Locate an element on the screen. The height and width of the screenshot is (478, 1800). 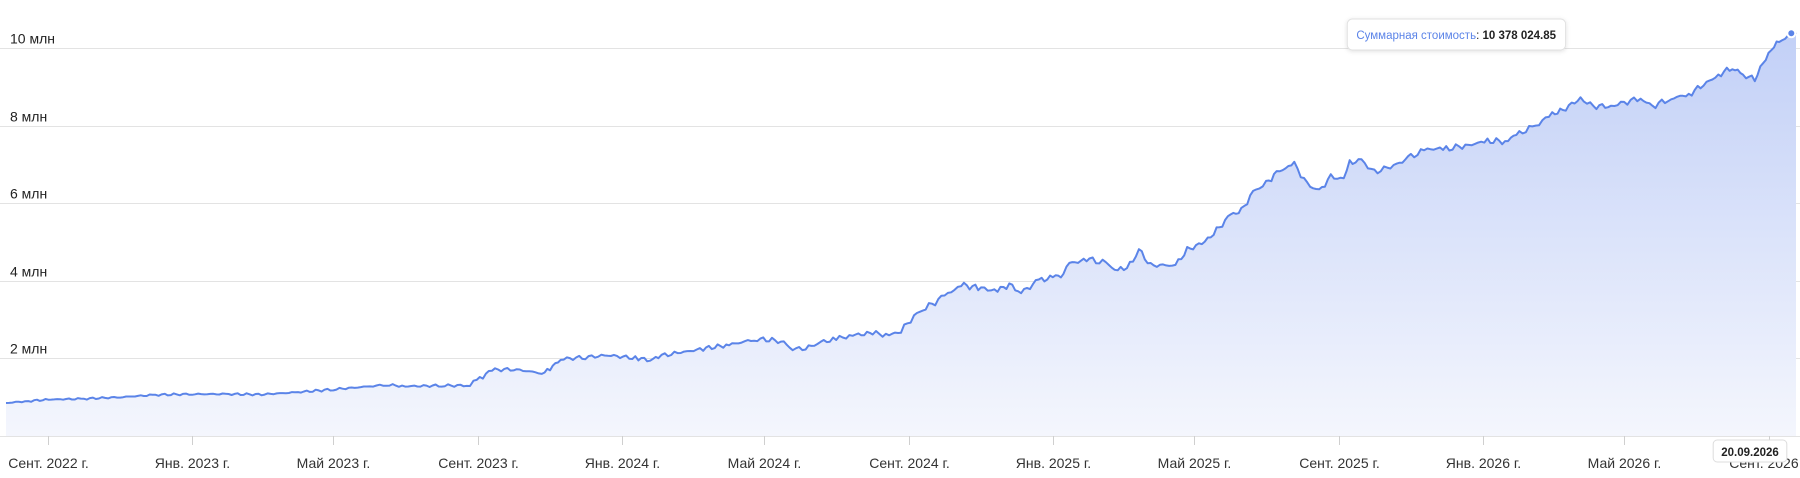
x-tick-label: Сент. 2022 г. is located at coordinates (48, 463).